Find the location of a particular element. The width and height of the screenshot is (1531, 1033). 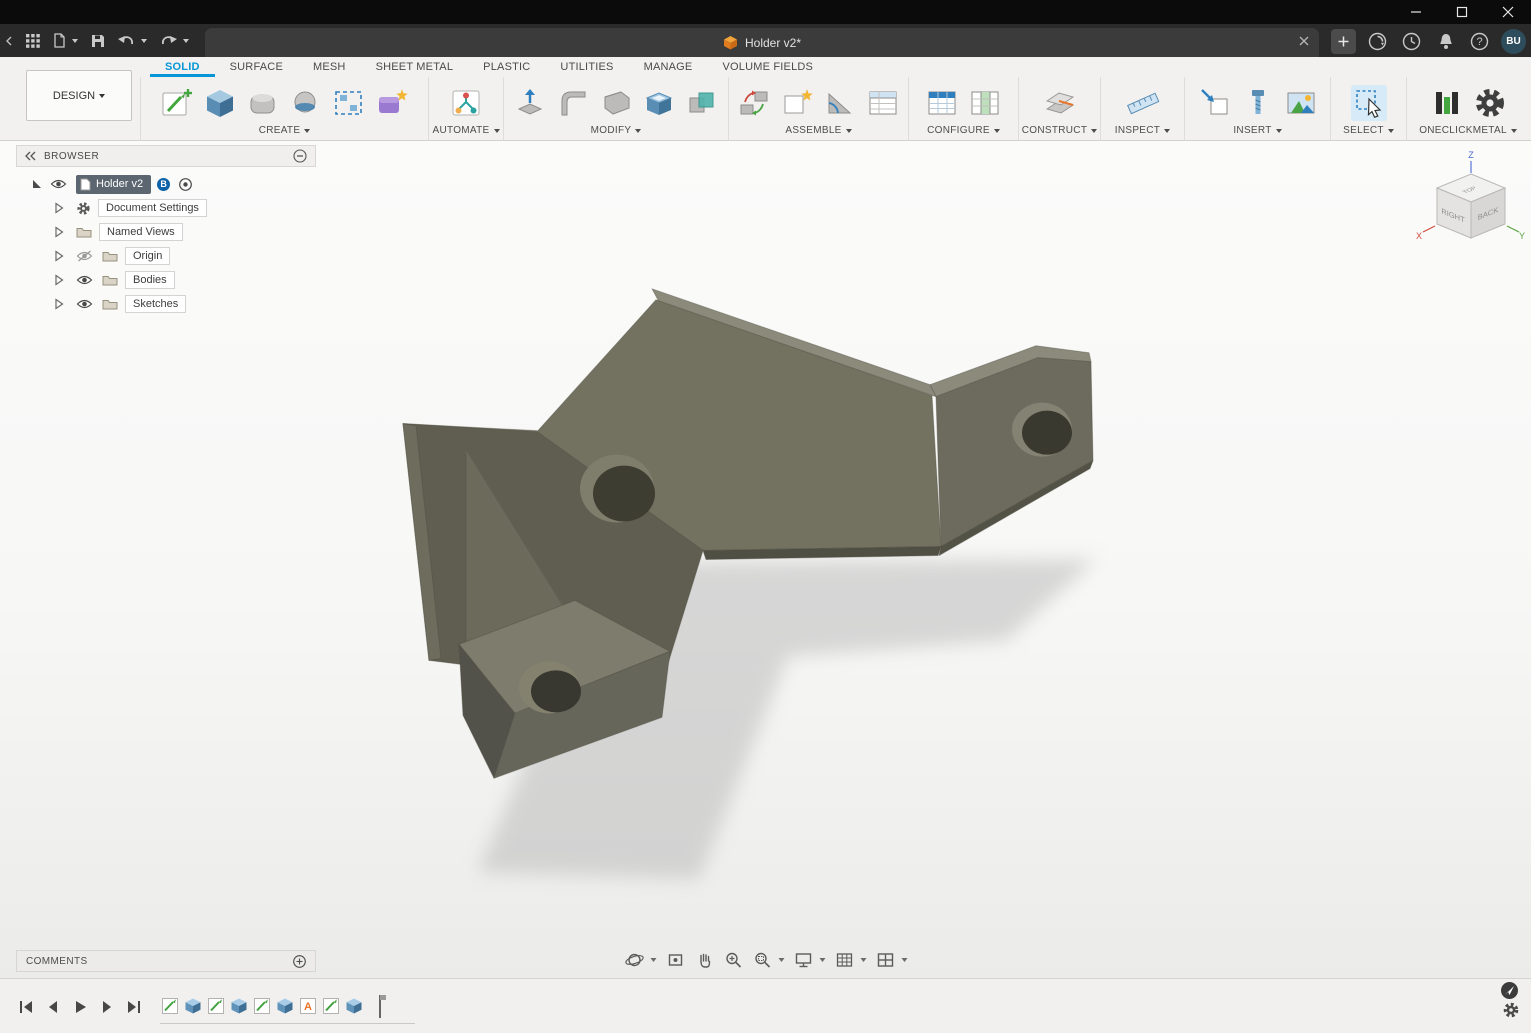

workspace-switcher: DESIGN is located at coordinates (79, 95).